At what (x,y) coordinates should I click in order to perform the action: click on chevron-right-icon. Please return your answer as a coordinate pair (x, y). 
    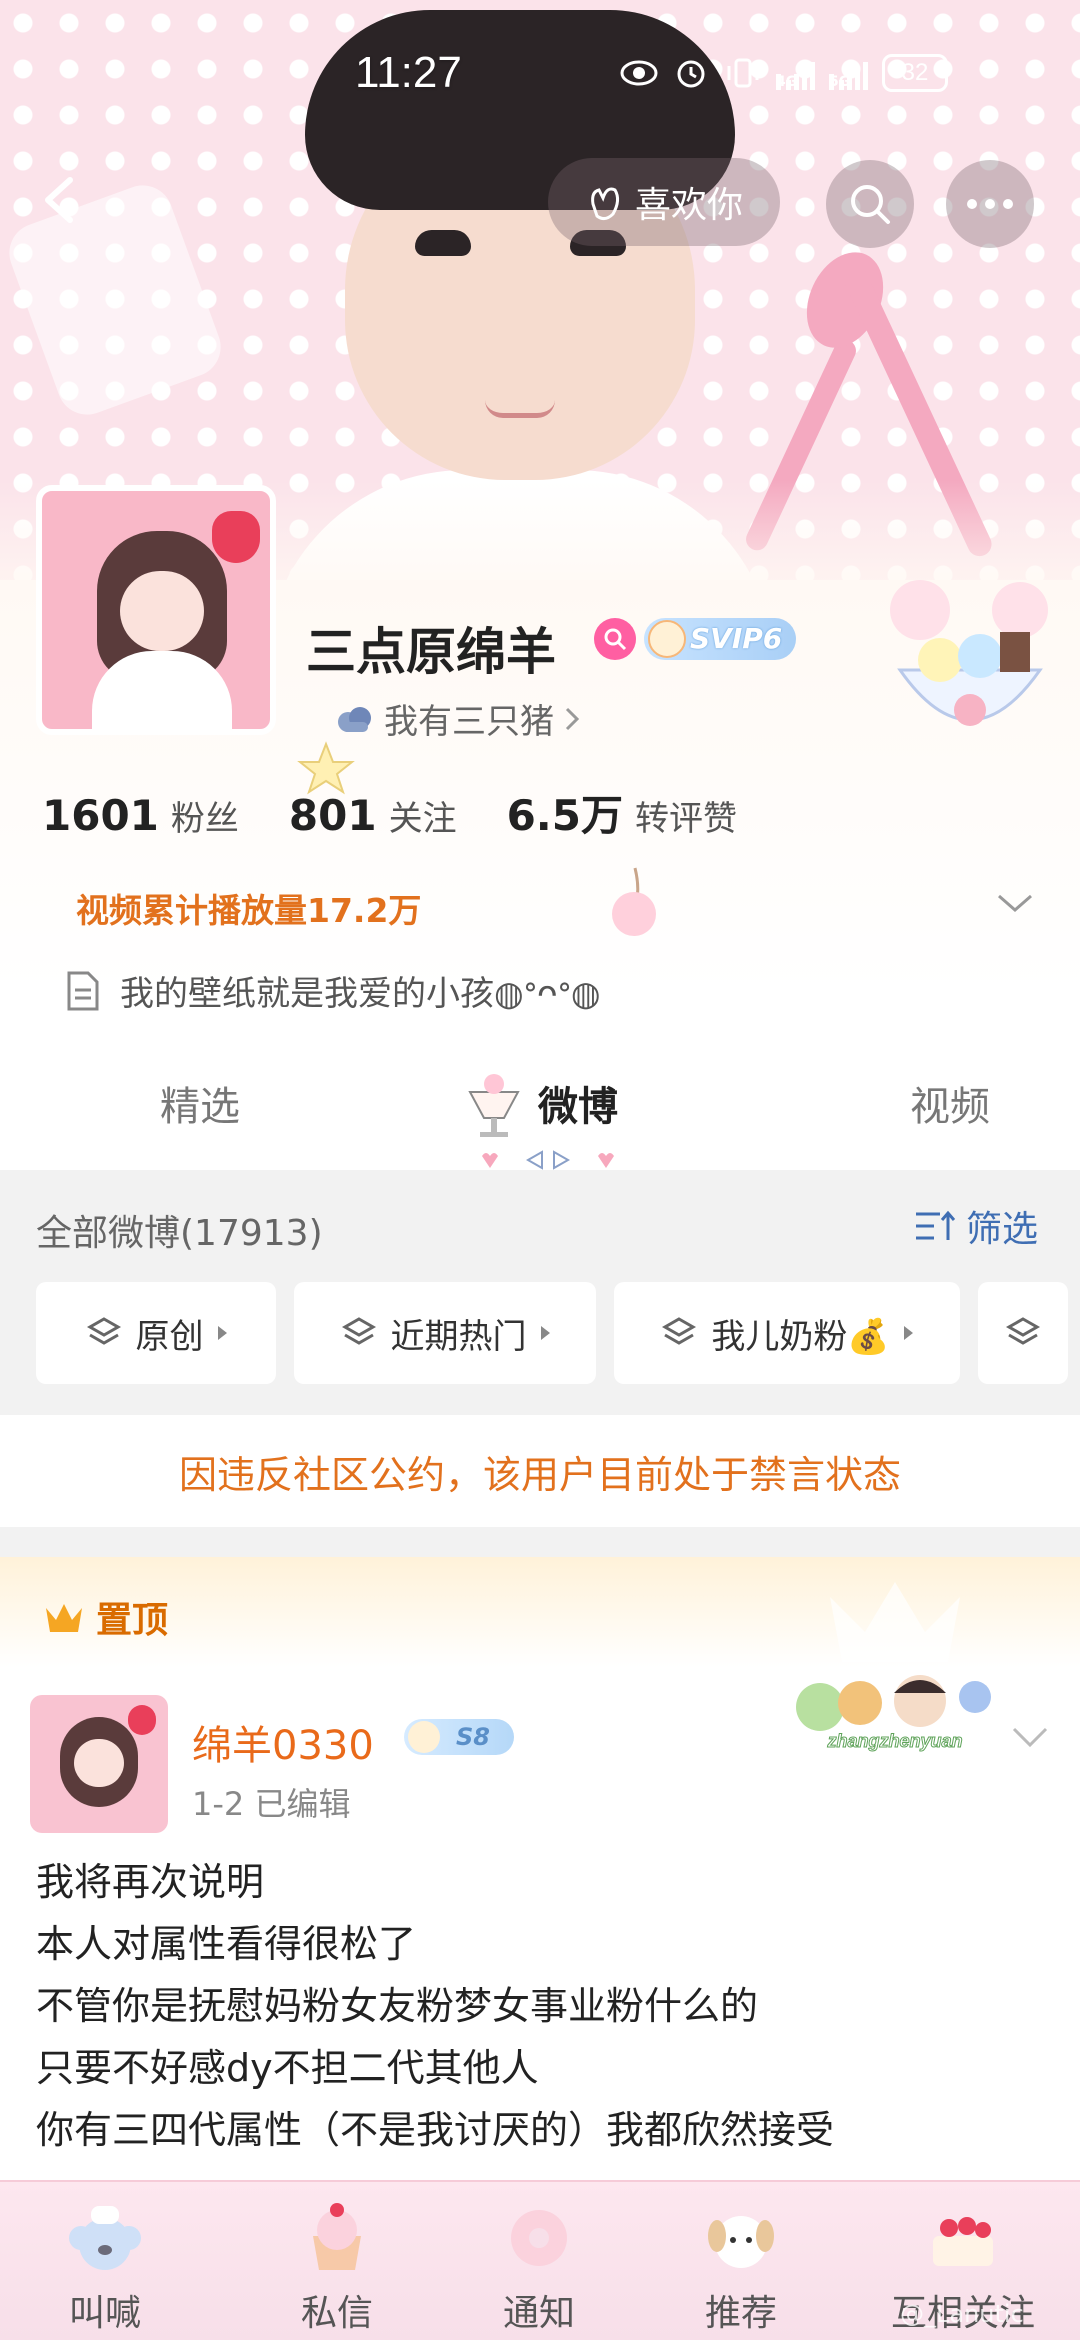
    Looking at the image, I should click on (572, 718).